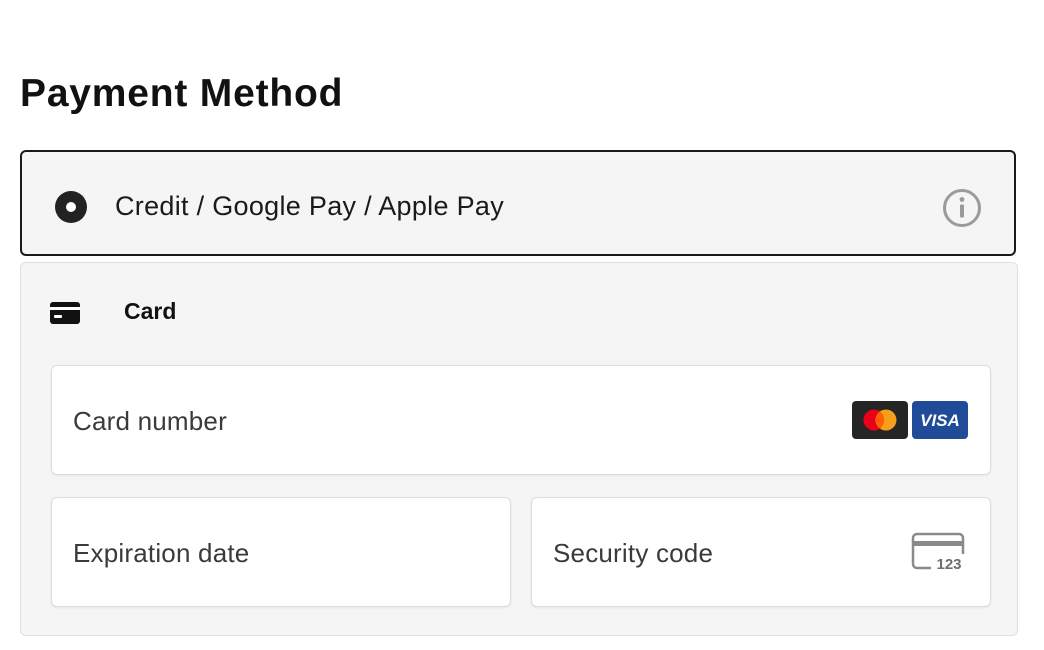 The height and width of the screenshot is (650, 1044). What do you see at coordinates (281, 552) in the screenshot?
I see `expiration-date-field: Expiration date` at bounding box center [281, 552].